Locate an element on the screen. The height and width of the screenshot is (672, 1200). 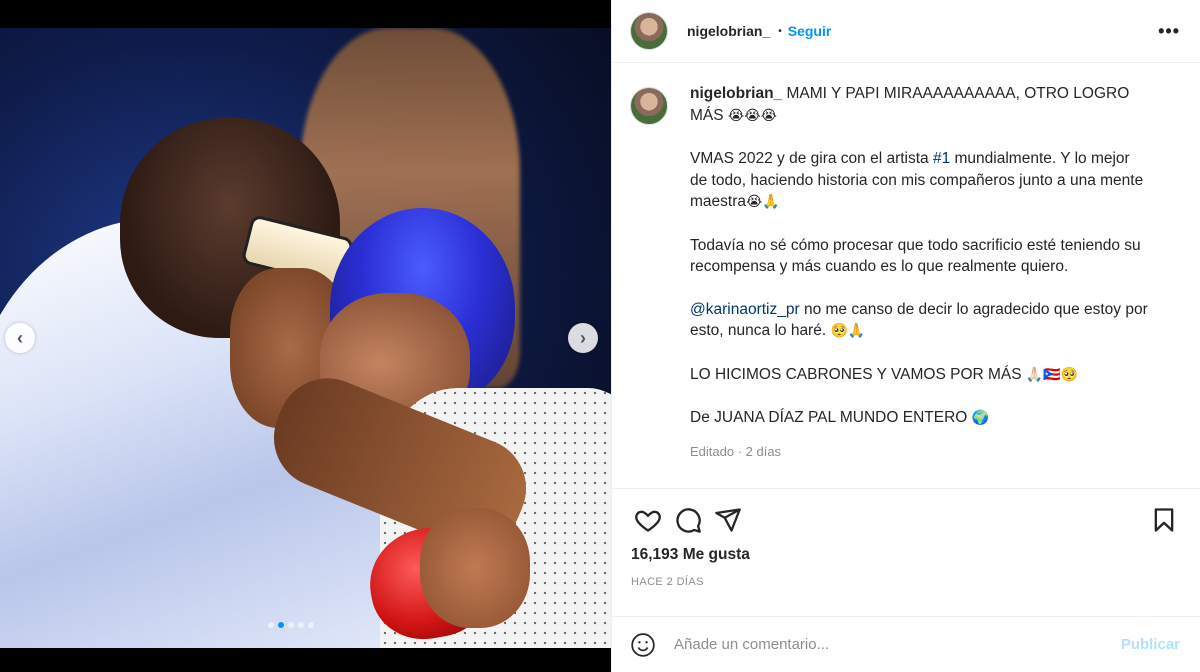
bookmark-icon is located at coordinates (1164, 520).